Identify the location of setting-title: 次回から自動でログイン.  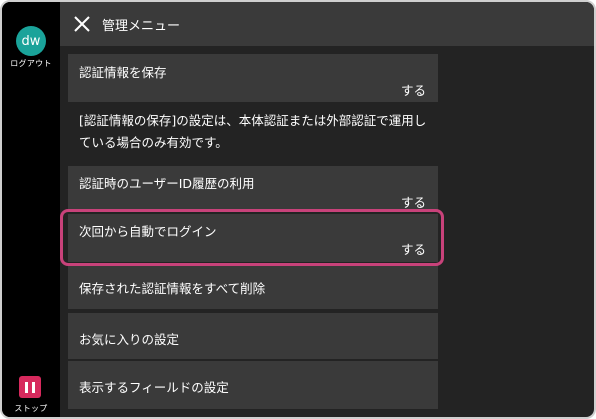
(148, 231).